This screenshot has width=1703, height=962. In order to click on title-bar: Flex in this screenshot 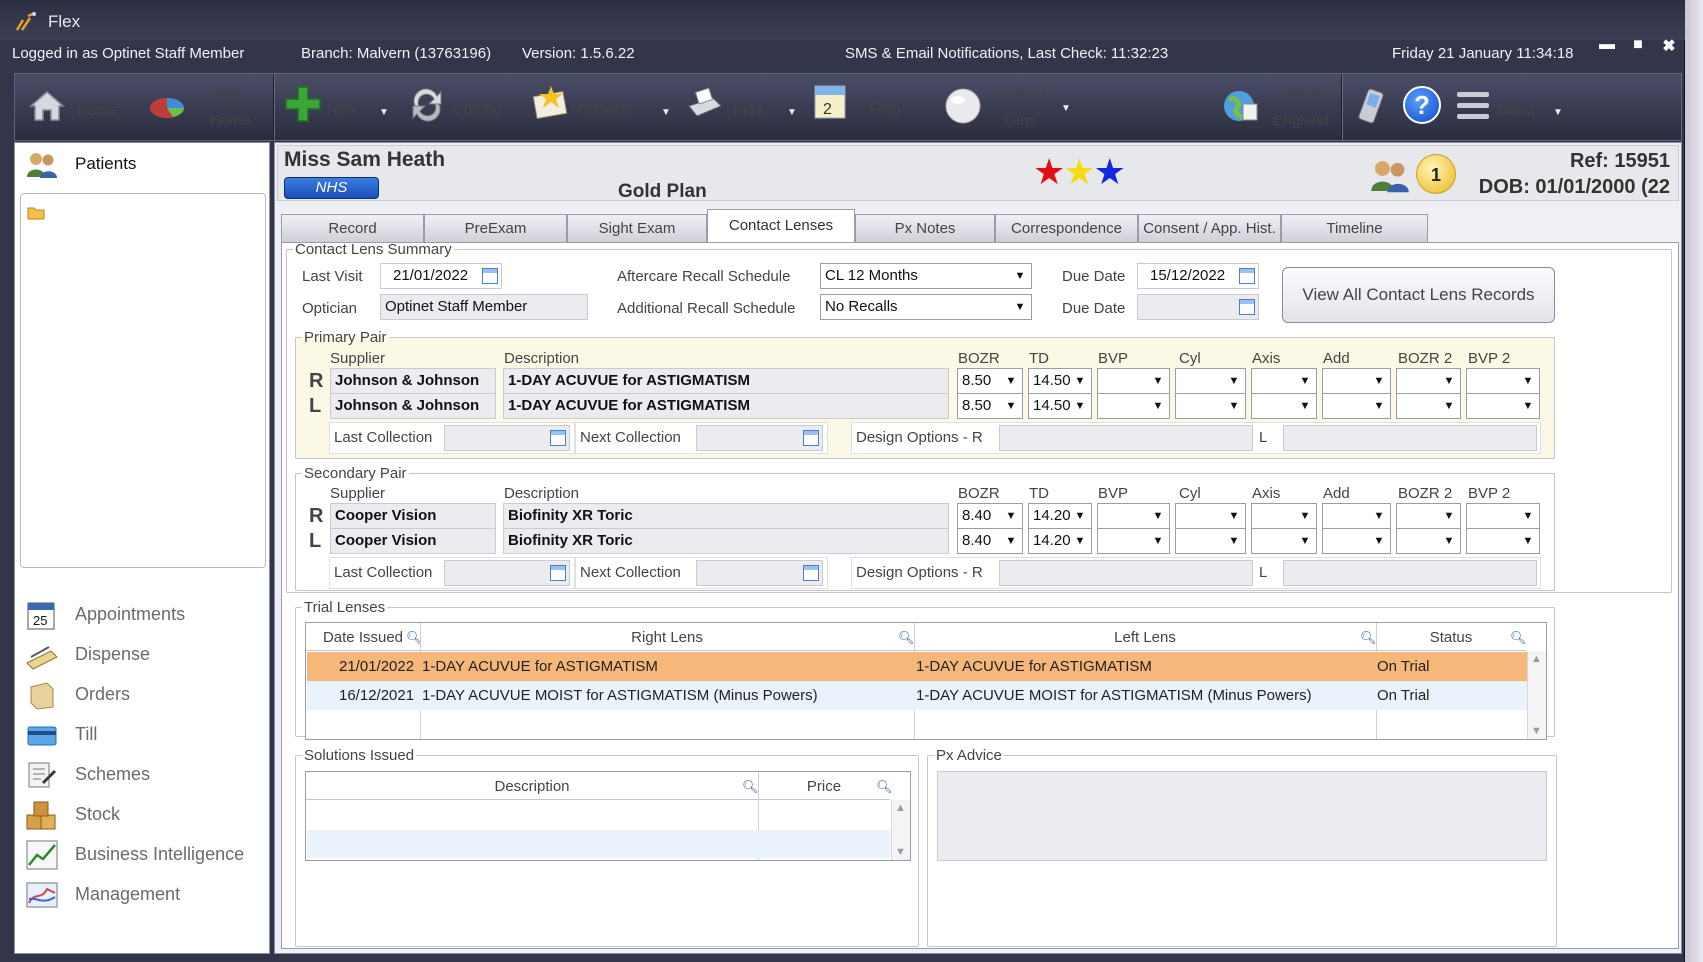, I will do `click(842, 20)`.